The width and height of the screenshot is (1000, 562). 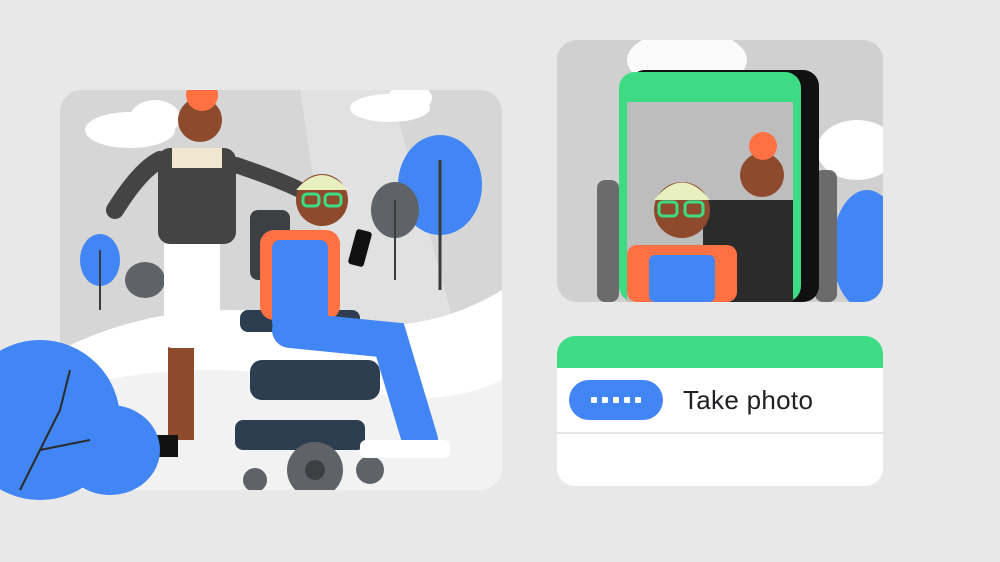 I want to click on take-photo-row: Take photo, so click(x=720, y=401).